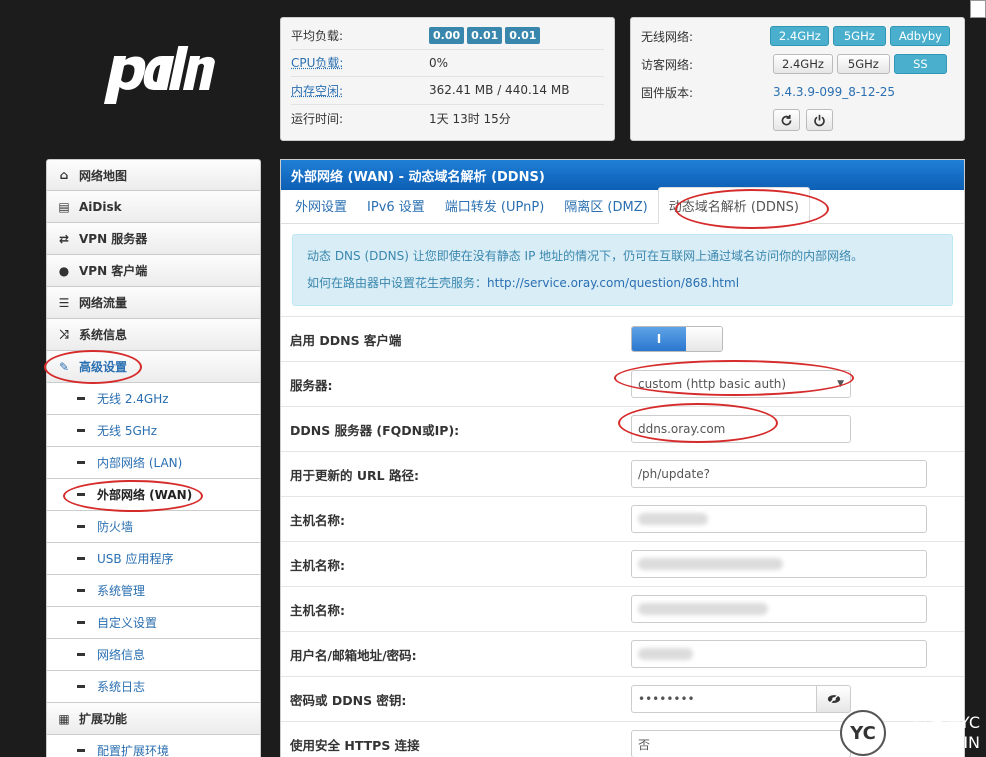 The height and width of the screenshot is (757, 986). I want to click on sidebar-item-label: VPN 服务器, so click(113, 239).